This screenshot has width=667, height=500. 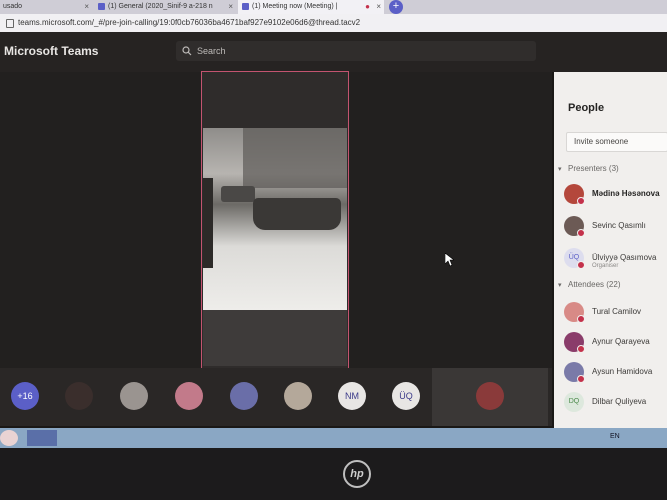 What do you see at coordinates (449, 260) in the screenshot?
I see `mouse-cursor-icon` at bounding box center [449, 260].